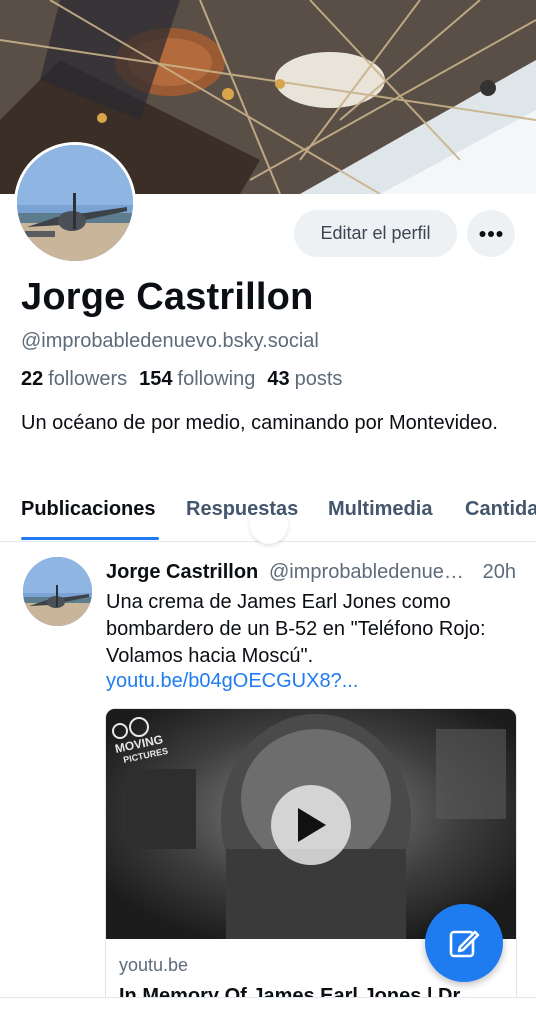  I want to click on post-author-avatar, so click(57, 591).